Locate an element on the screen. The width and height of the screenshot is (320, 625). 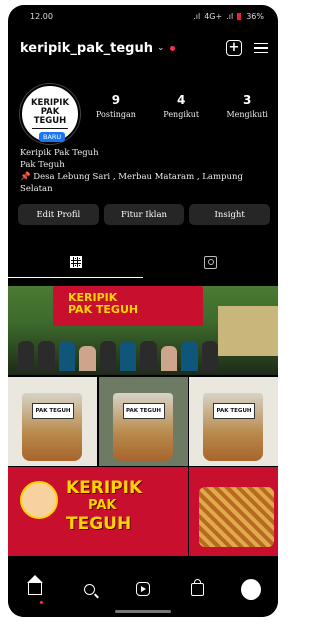
tagged-person-icon is located at coordinates (210, 262).